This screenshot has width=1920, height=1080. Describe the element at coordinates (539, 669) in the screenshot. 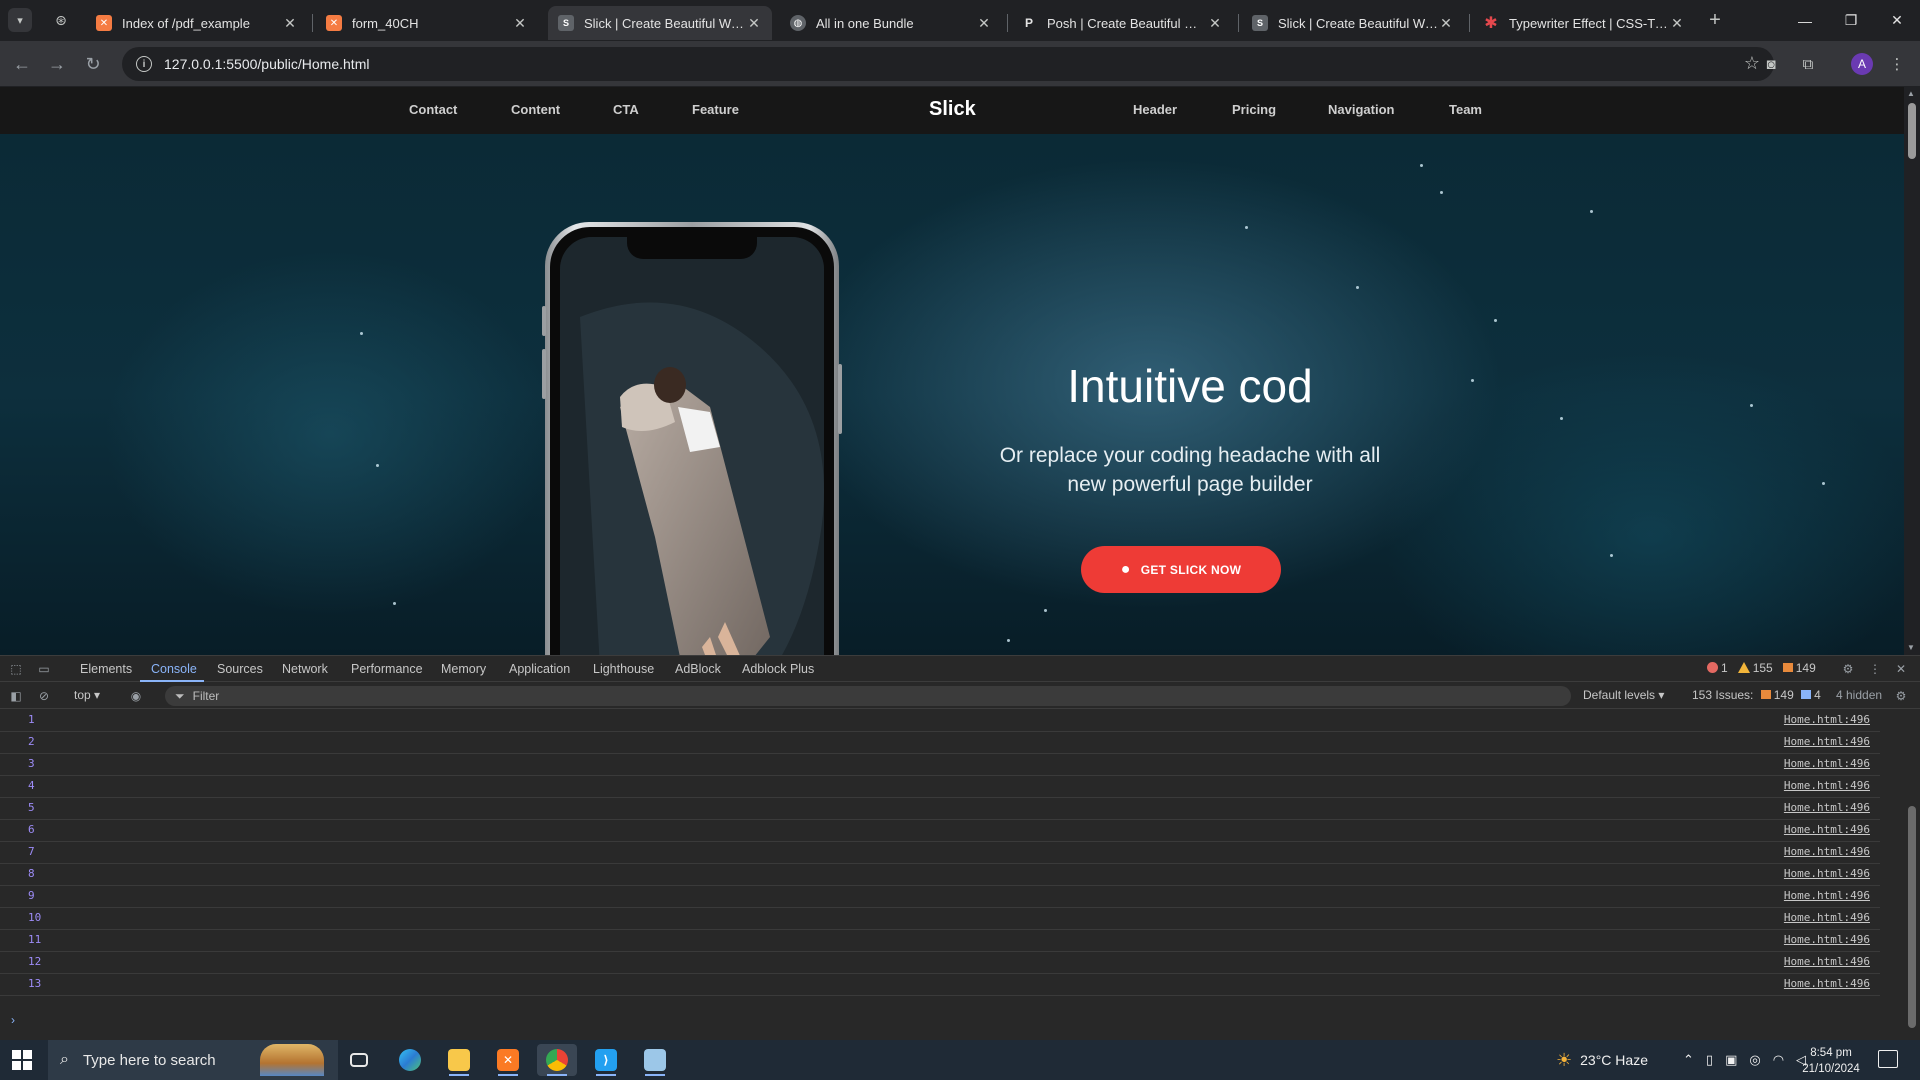

I see `devtools-tab-application: Application` at that location.